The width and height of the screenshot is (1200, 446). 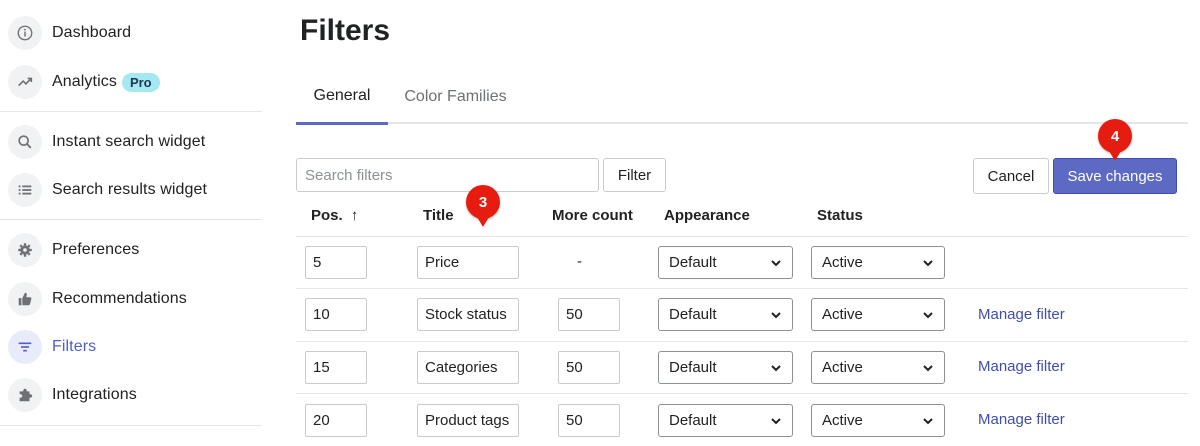 What do you see at coordinates (96, 249) in the screenshot?
I see `sidebar-item-label: Preferences` at bounding box center [96, 249].